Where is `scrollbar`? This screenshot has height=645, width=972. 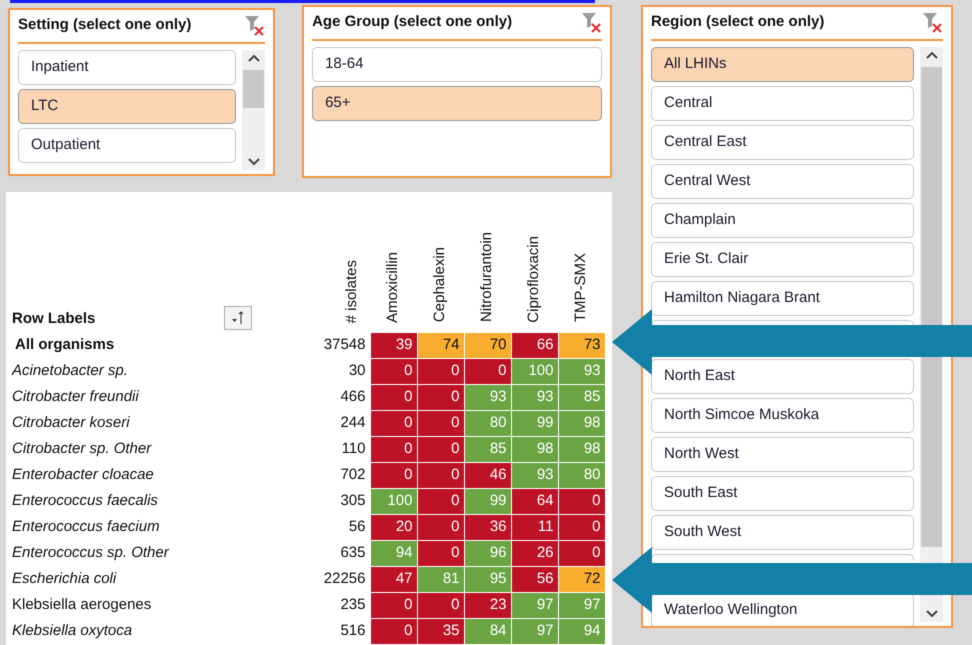
scrollbar is located at coordinates (254, 110).